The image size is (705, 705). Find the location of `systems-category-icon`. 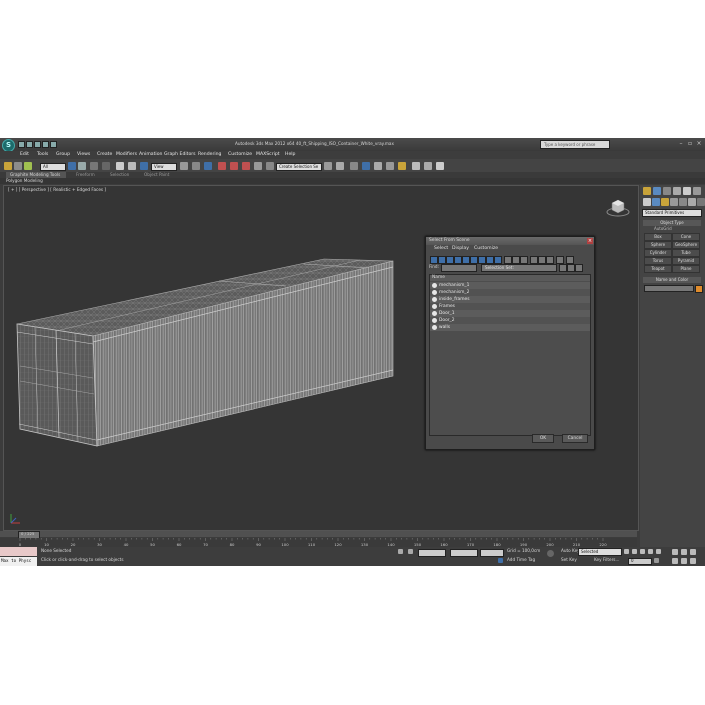

systems-category-icon is located at coordinates (701, 202).